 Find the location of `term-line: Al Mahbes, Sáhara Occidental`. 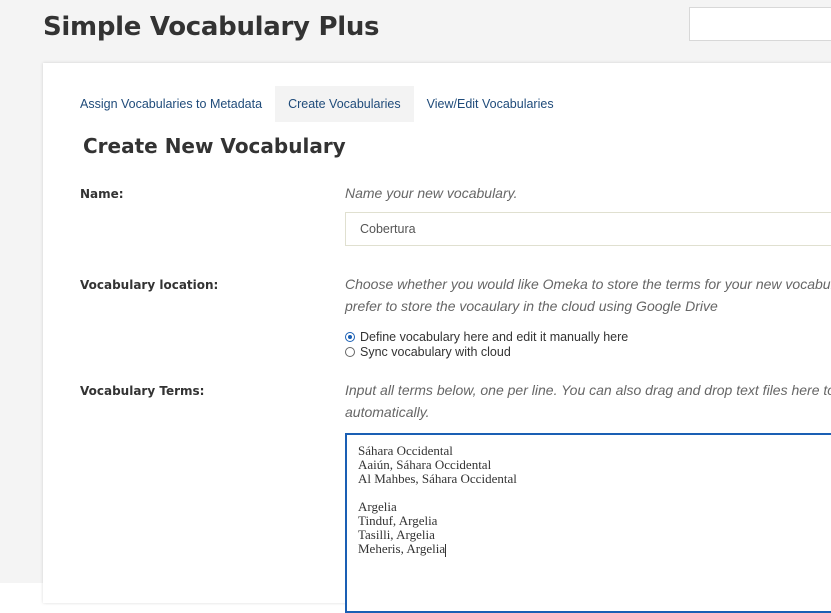

term-line: Al Mahbes, Sáhara Occidental is located at coordinates (437, 478).